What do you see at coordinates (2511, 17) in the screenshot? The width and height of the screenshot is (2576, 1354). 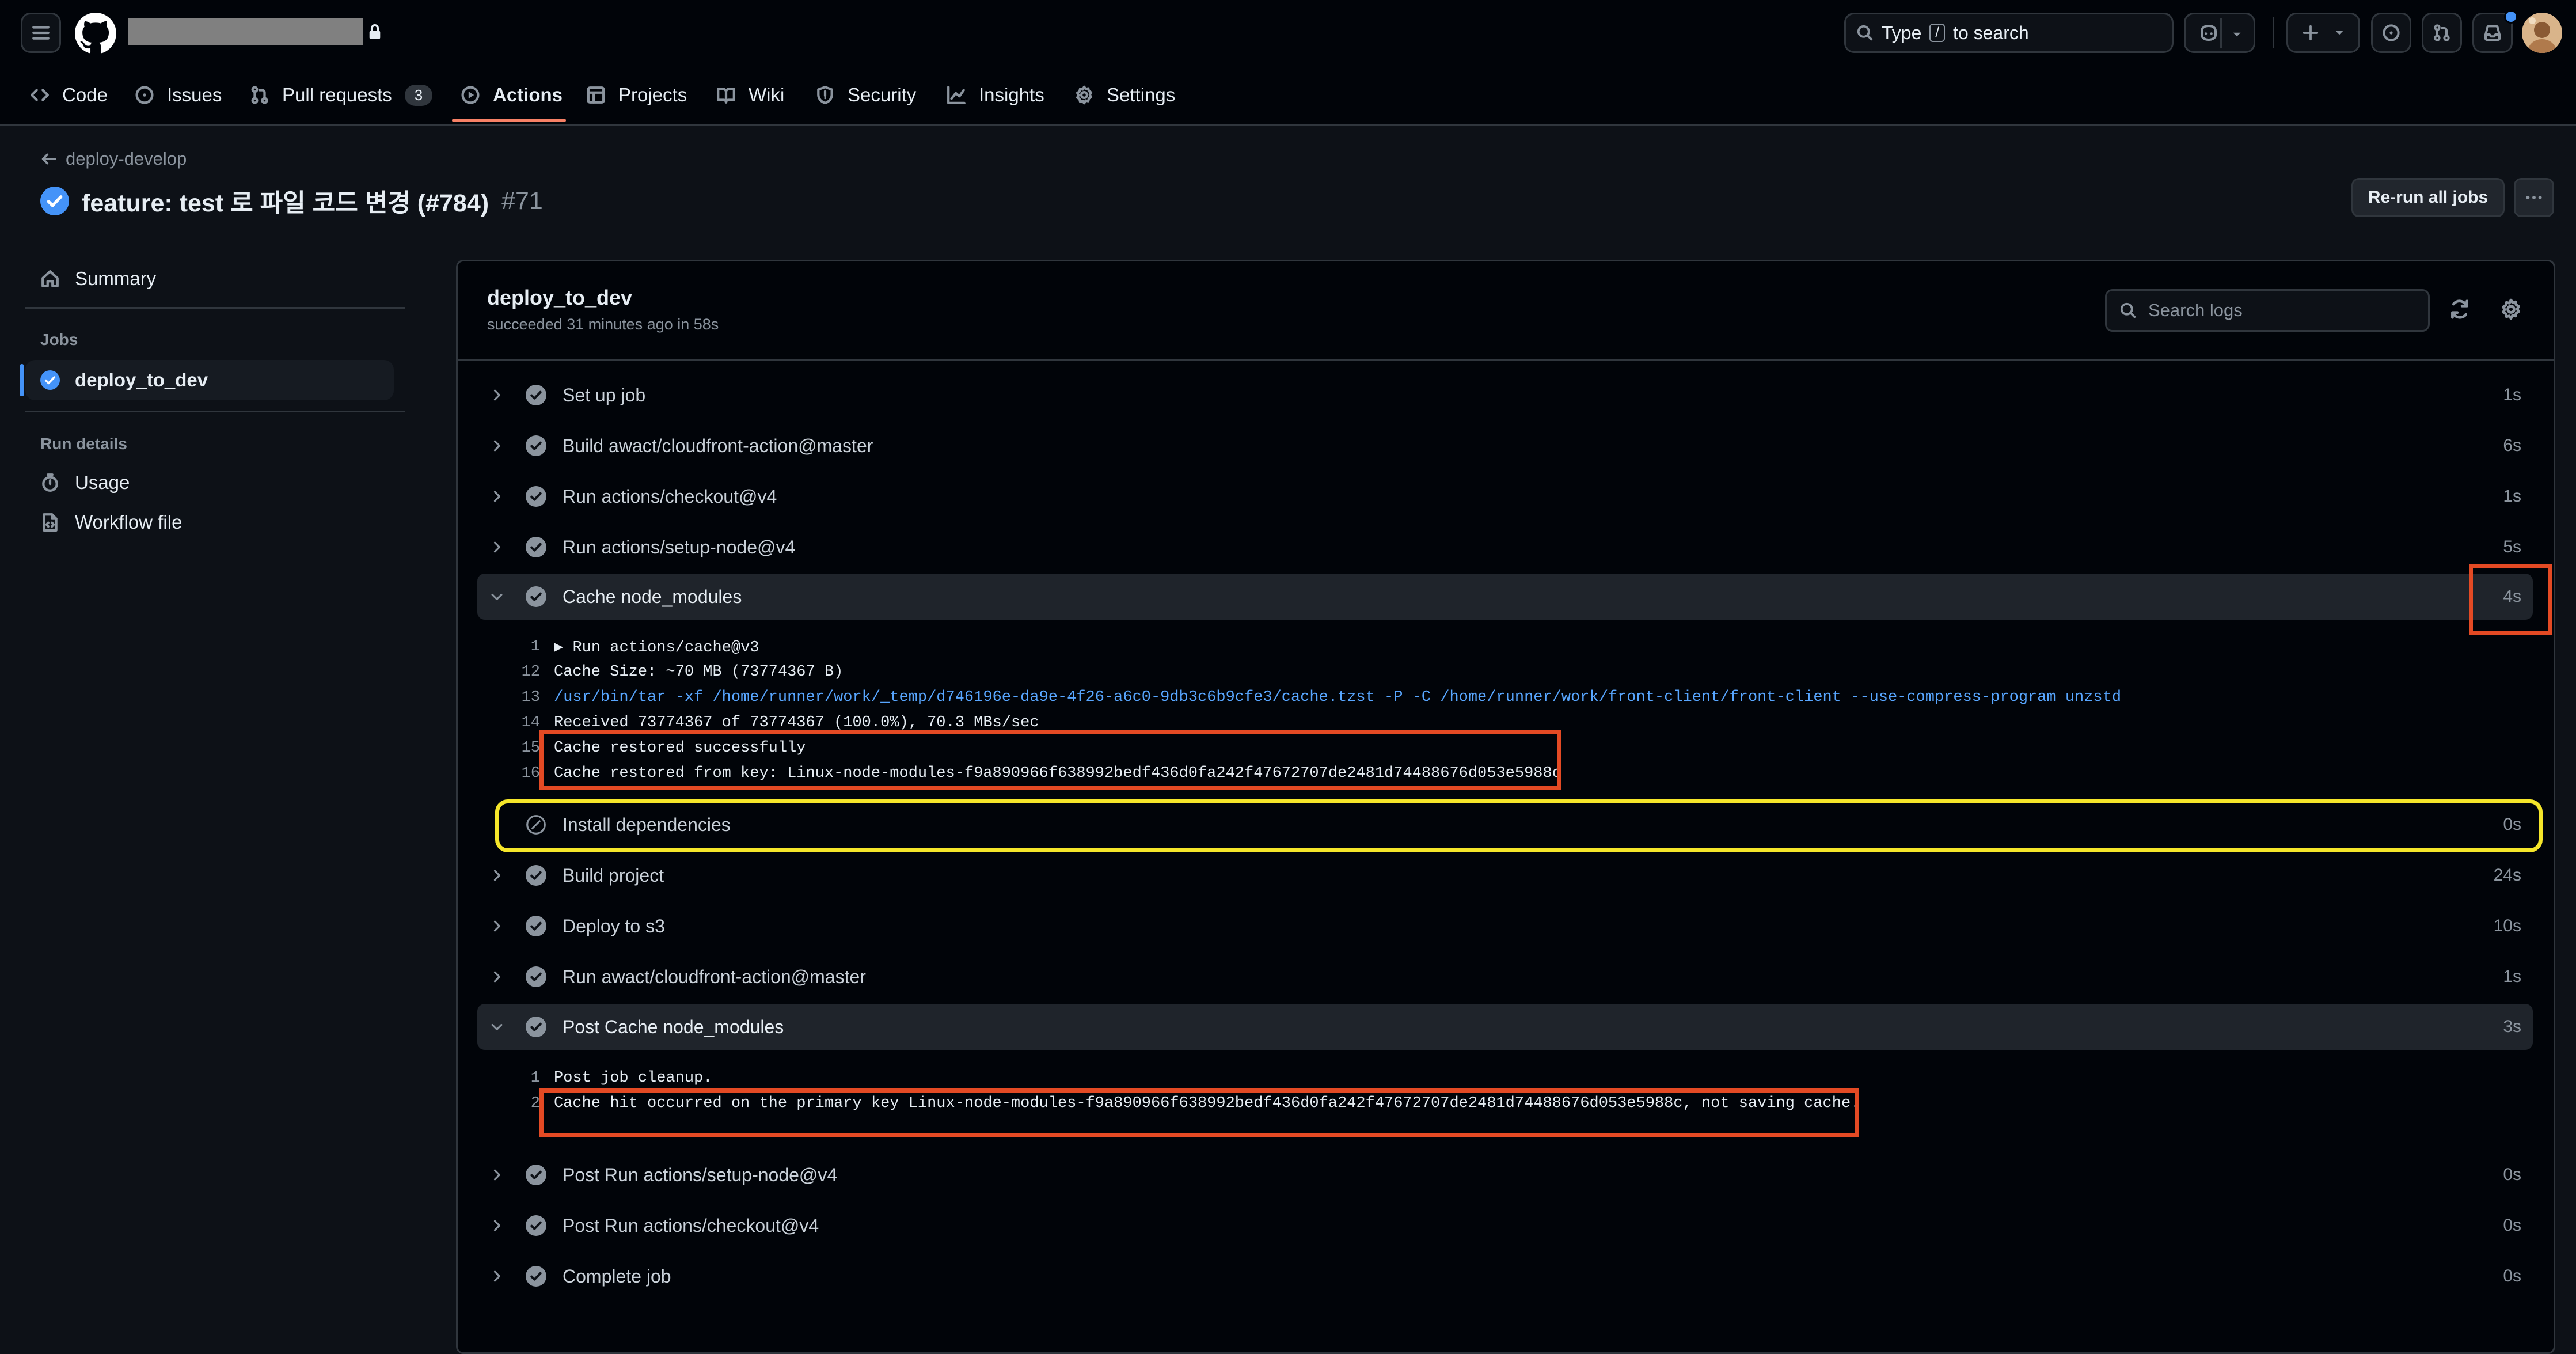 I see `notification-dot` at bounding box center [2511, 17].